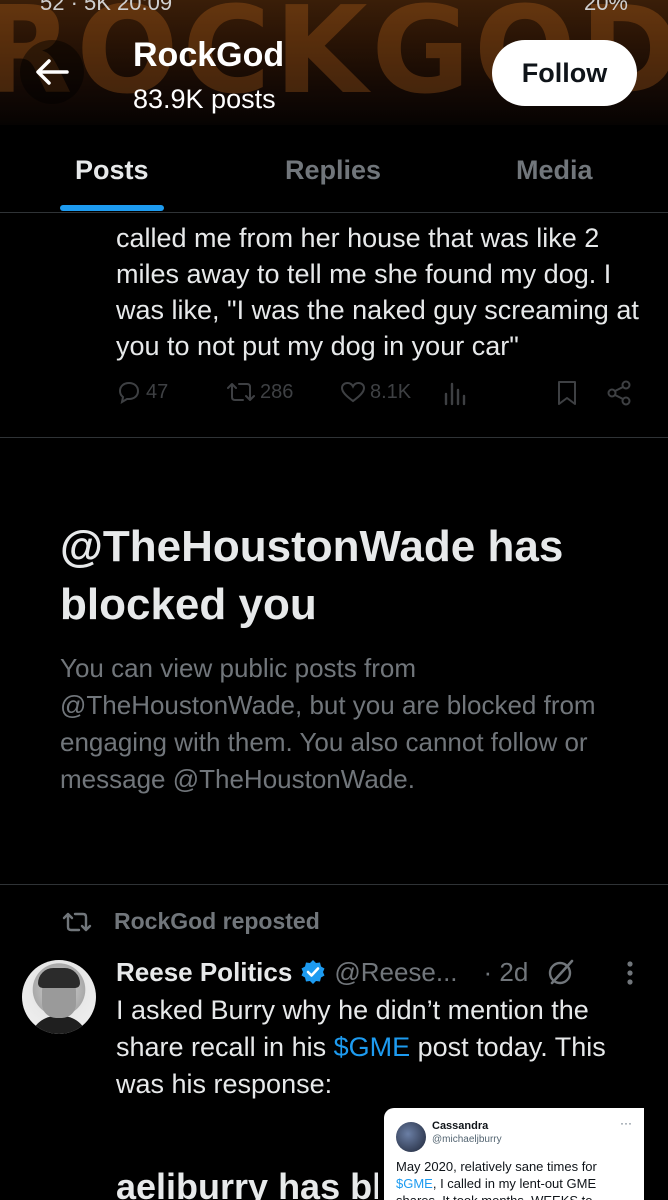 This screenshot has height=1200, width=668. What do you see at coordinates (630, 973) in the screenshot?
I see `more-options-icon` at bounding box center [630, 973].